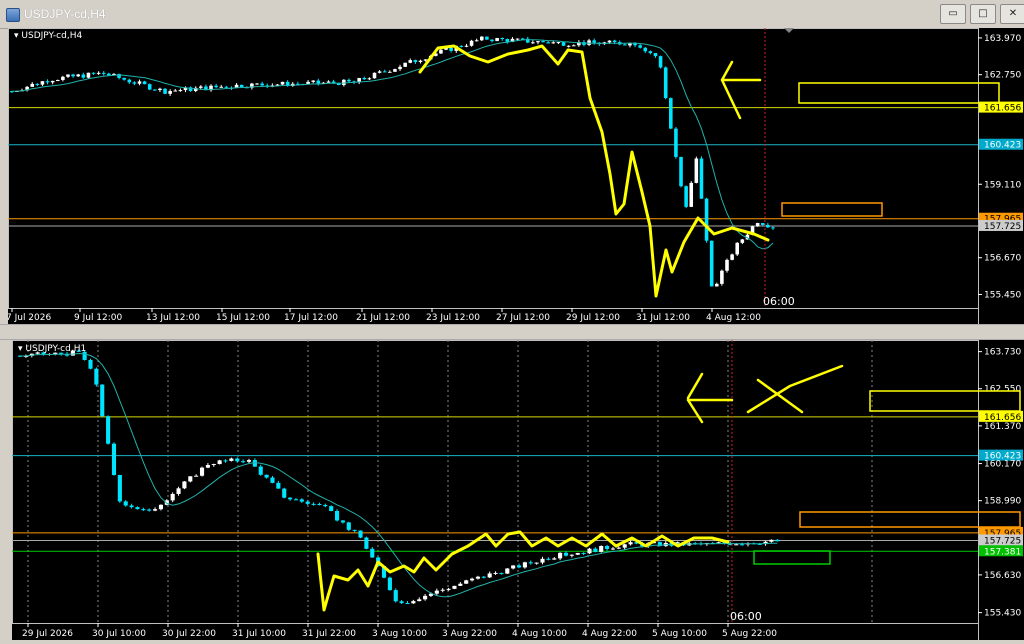  I want to click on price-tick-label: 156.630, so click(1002, 576).